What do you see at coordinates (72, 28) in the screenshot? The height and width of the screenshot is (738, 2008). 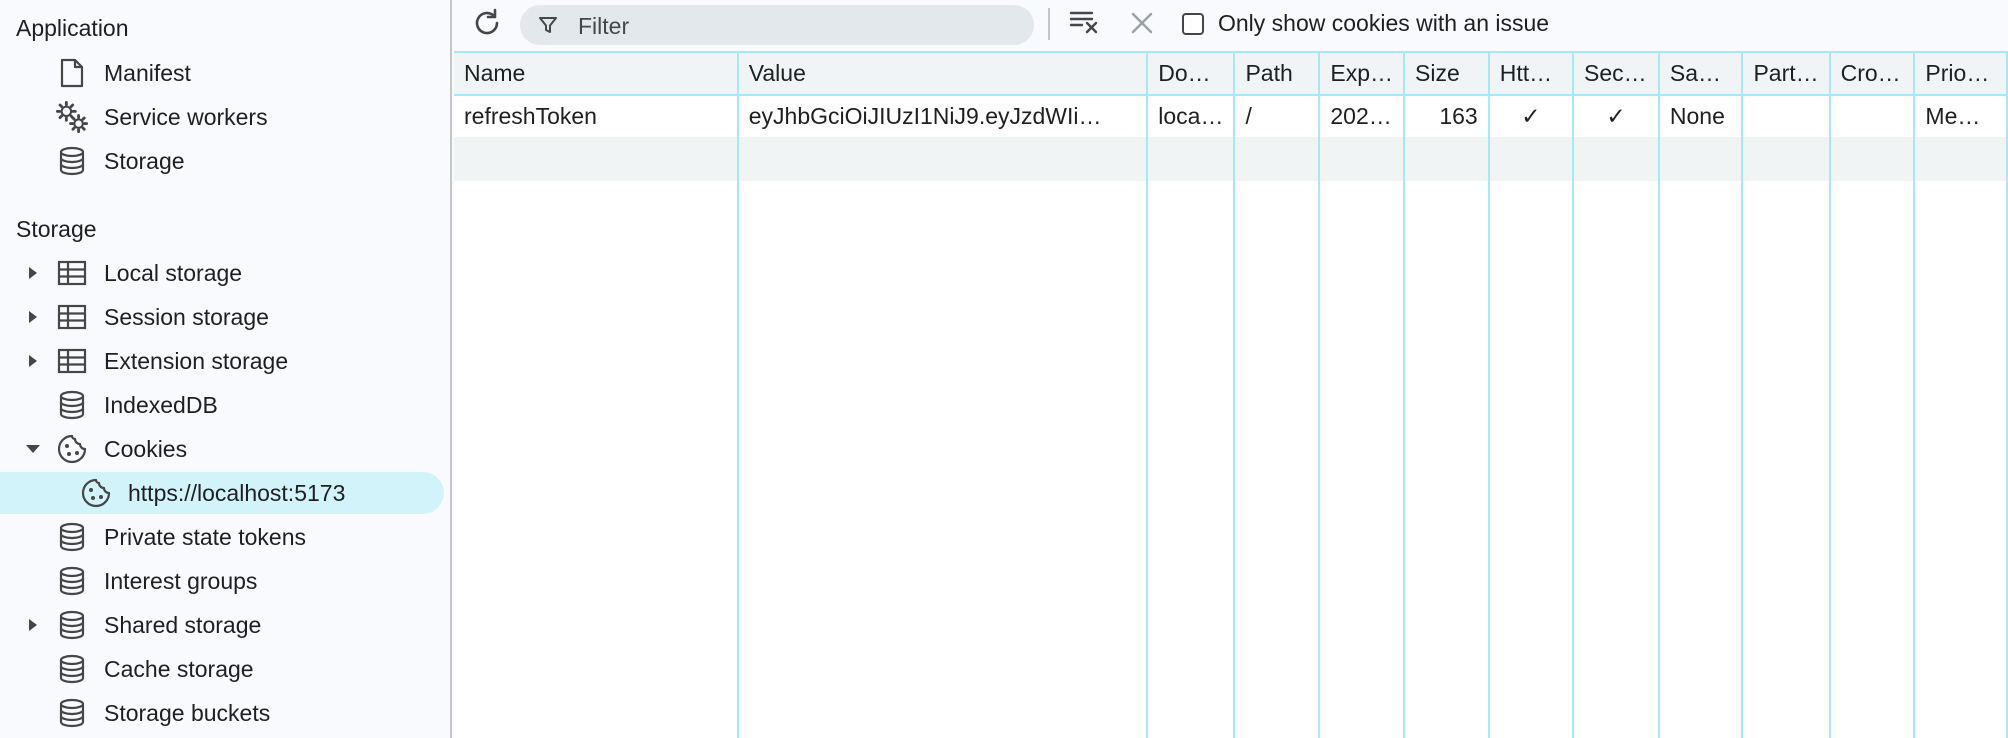 I see `application-section-title: Application` at bounding box center [72, 28].